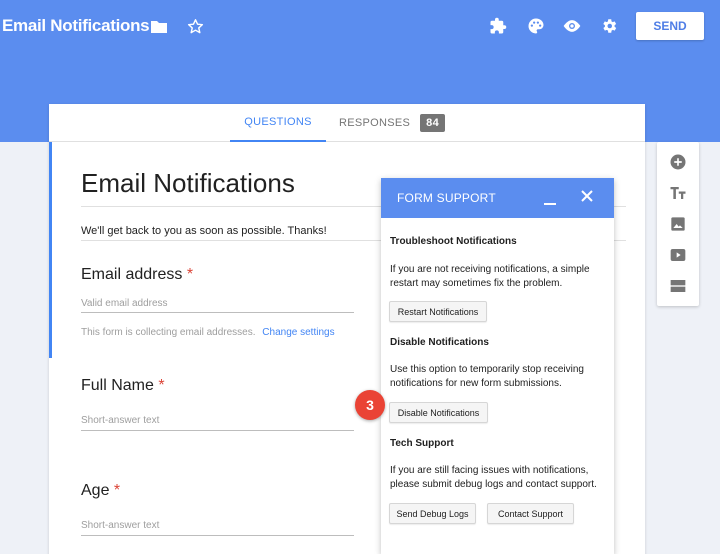 The image size is (720, 554). Describe the element at coordinates (670, 26) in the screenshot. I see `send-button: SEND` at that location.